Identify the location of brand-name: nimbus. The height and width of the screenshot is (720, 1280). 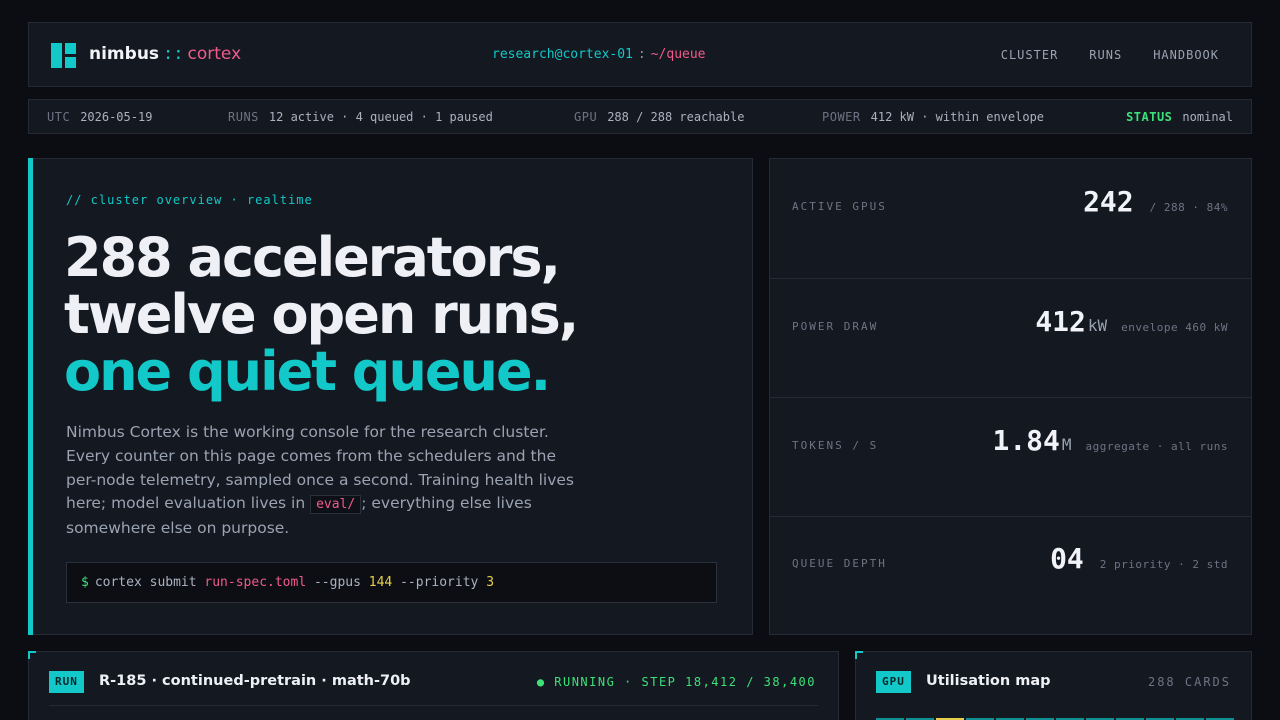
(124, 54).